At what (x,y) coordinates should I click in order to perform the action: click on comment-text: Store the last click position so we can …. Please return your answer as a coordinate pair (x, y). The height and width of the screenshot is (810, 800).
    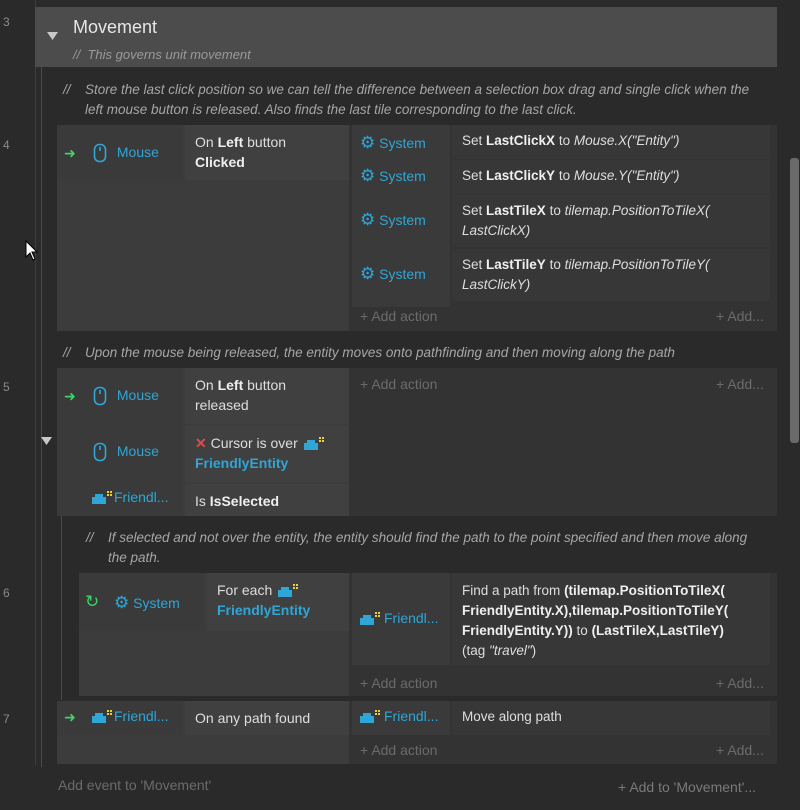
    Looking at the image, I should click on (417, 99).